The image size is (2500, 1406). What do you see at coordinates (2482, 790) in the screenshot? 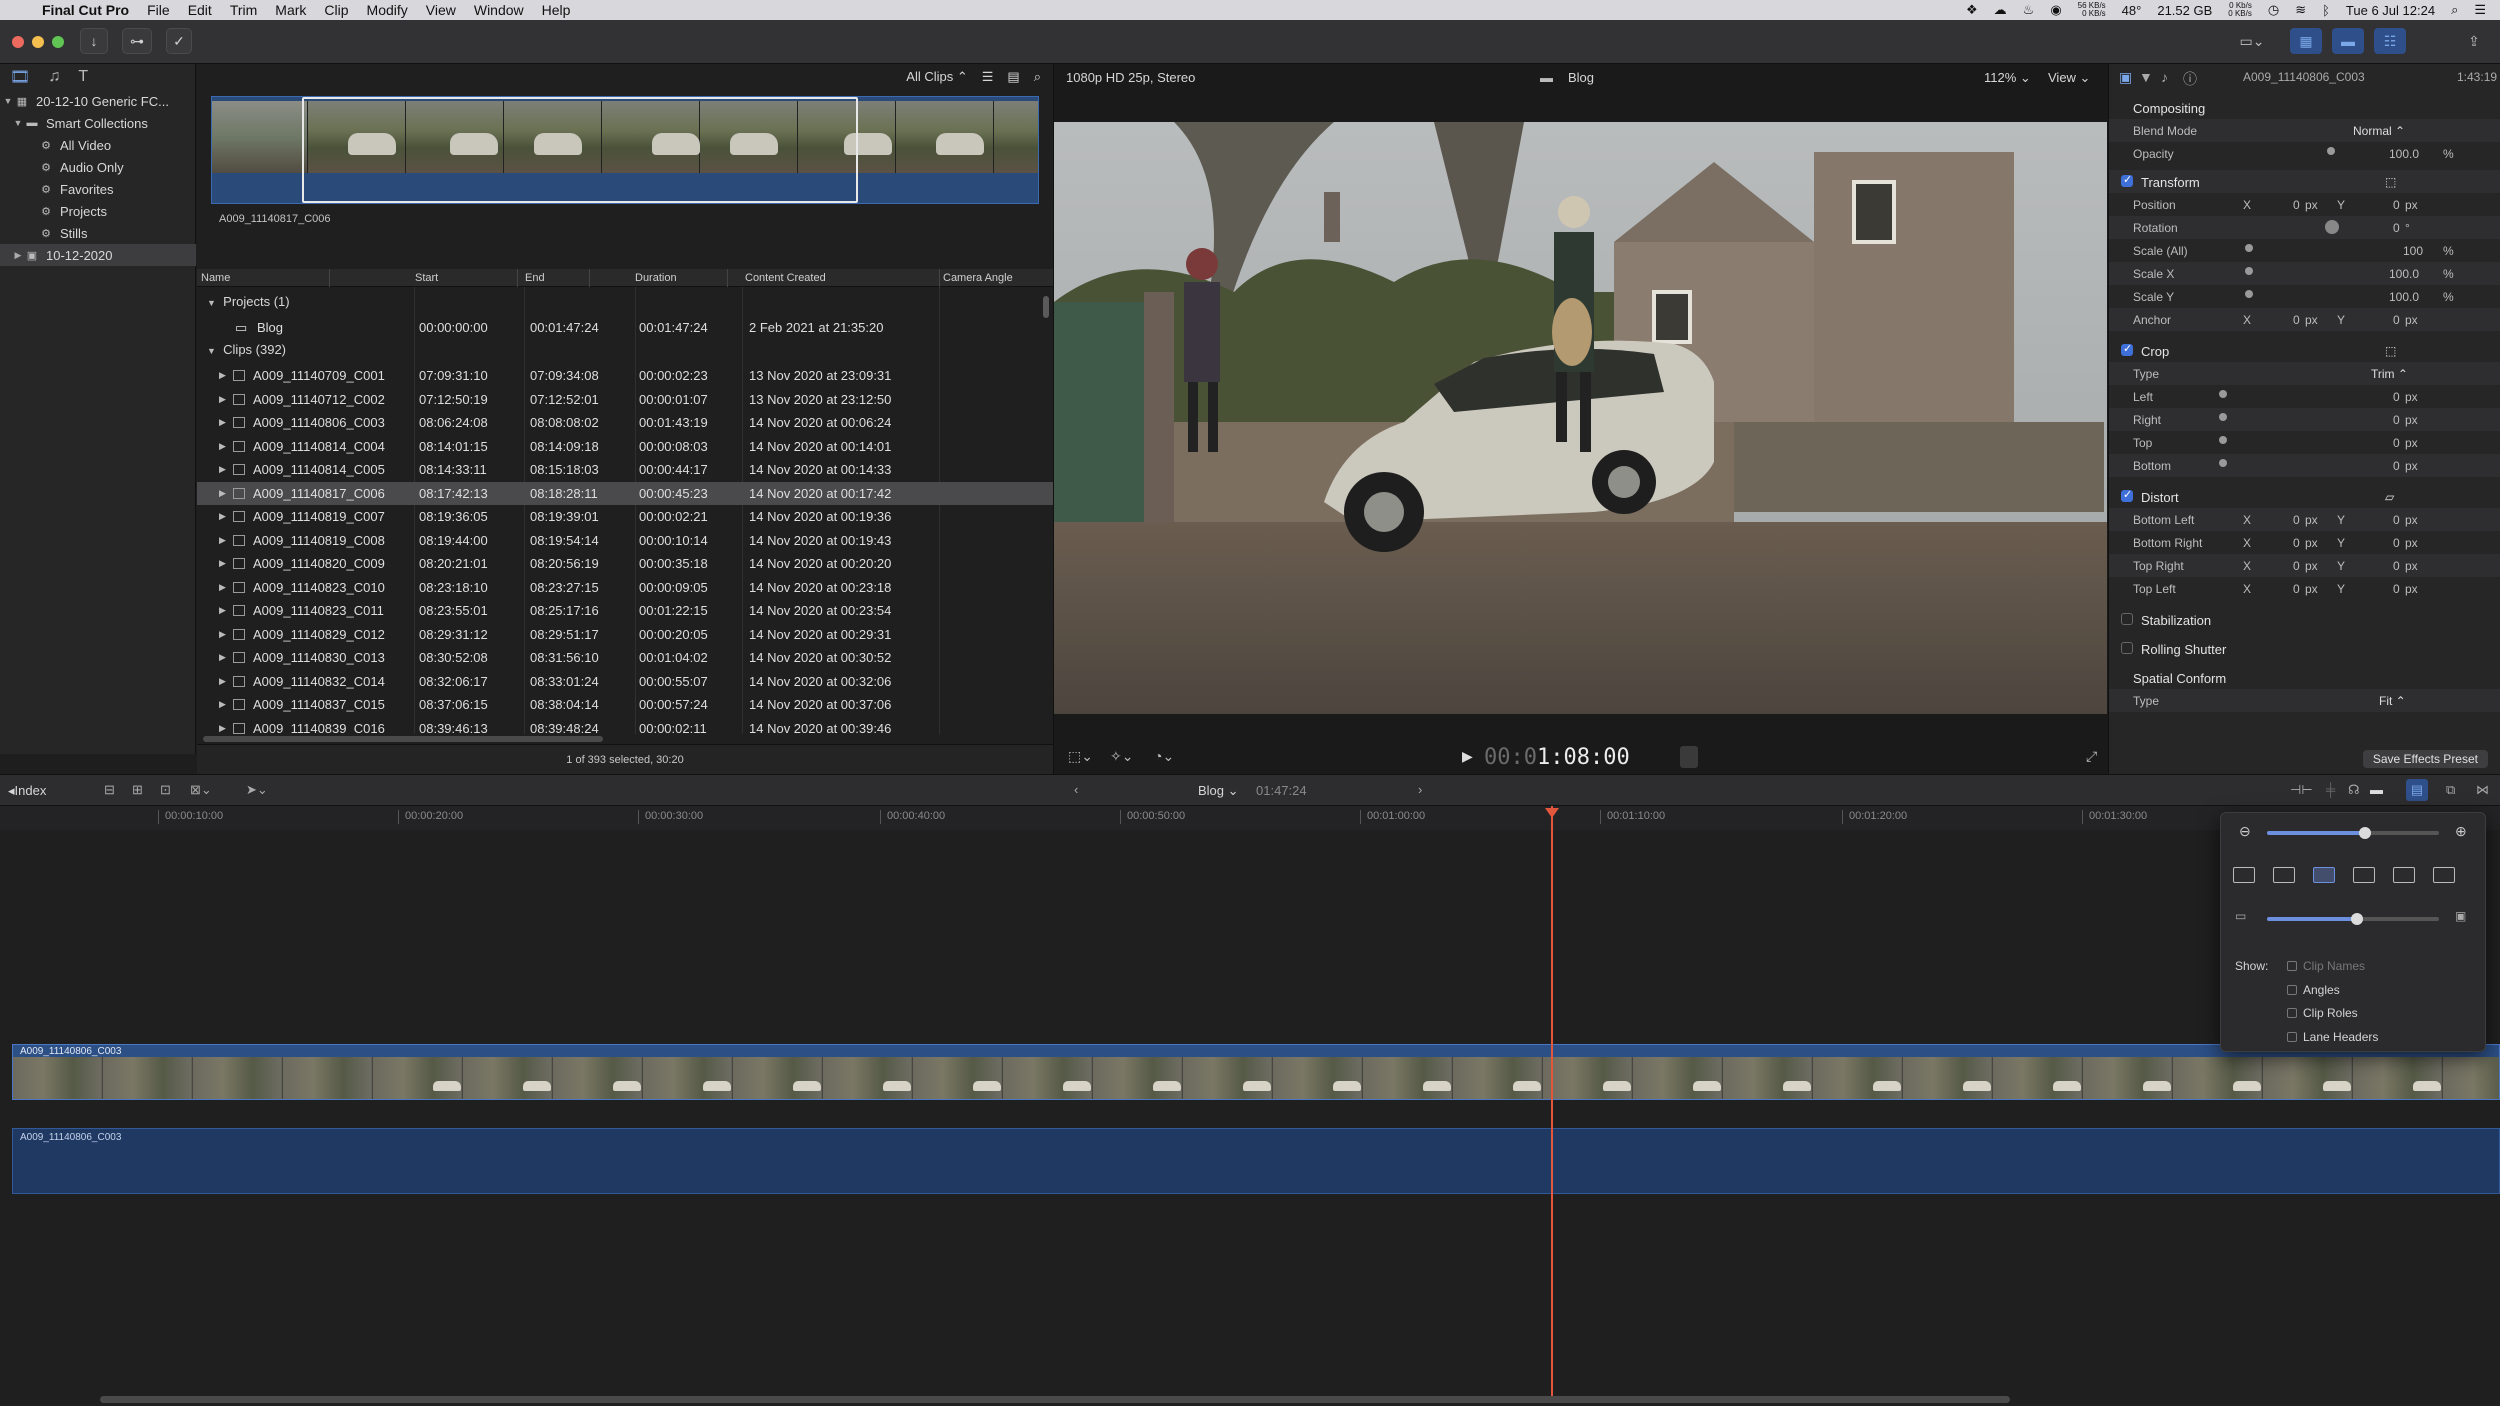
I see `transitions-browser-icon: ⋈` at bounding box center [2482, 790].